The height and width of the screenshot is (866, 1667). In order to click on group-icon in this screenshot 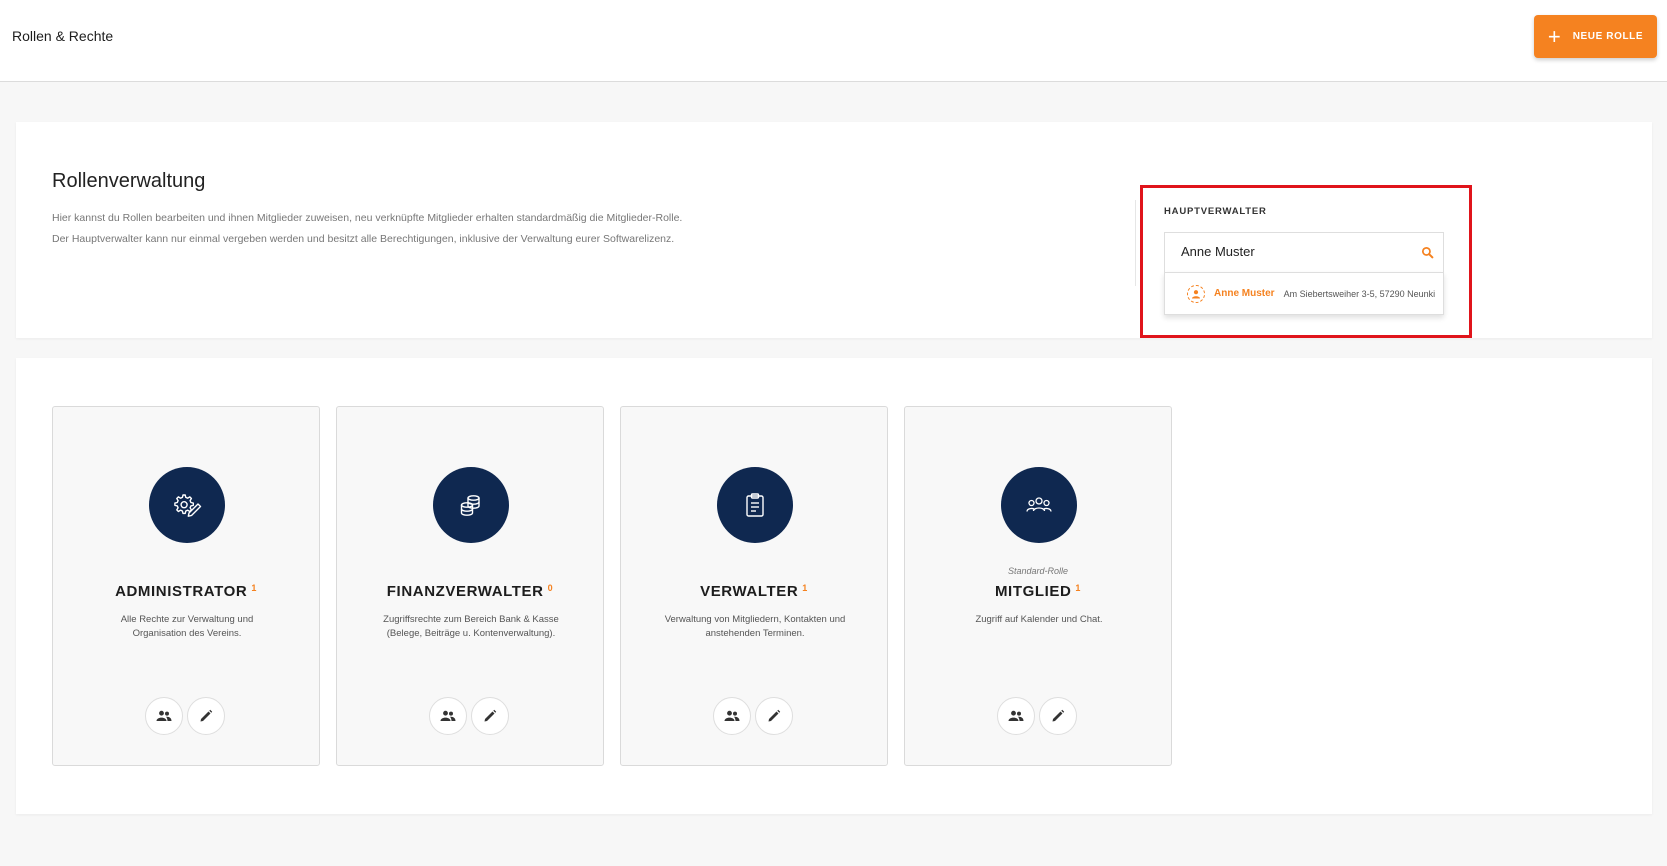, I will do `click(1039, 504)`.